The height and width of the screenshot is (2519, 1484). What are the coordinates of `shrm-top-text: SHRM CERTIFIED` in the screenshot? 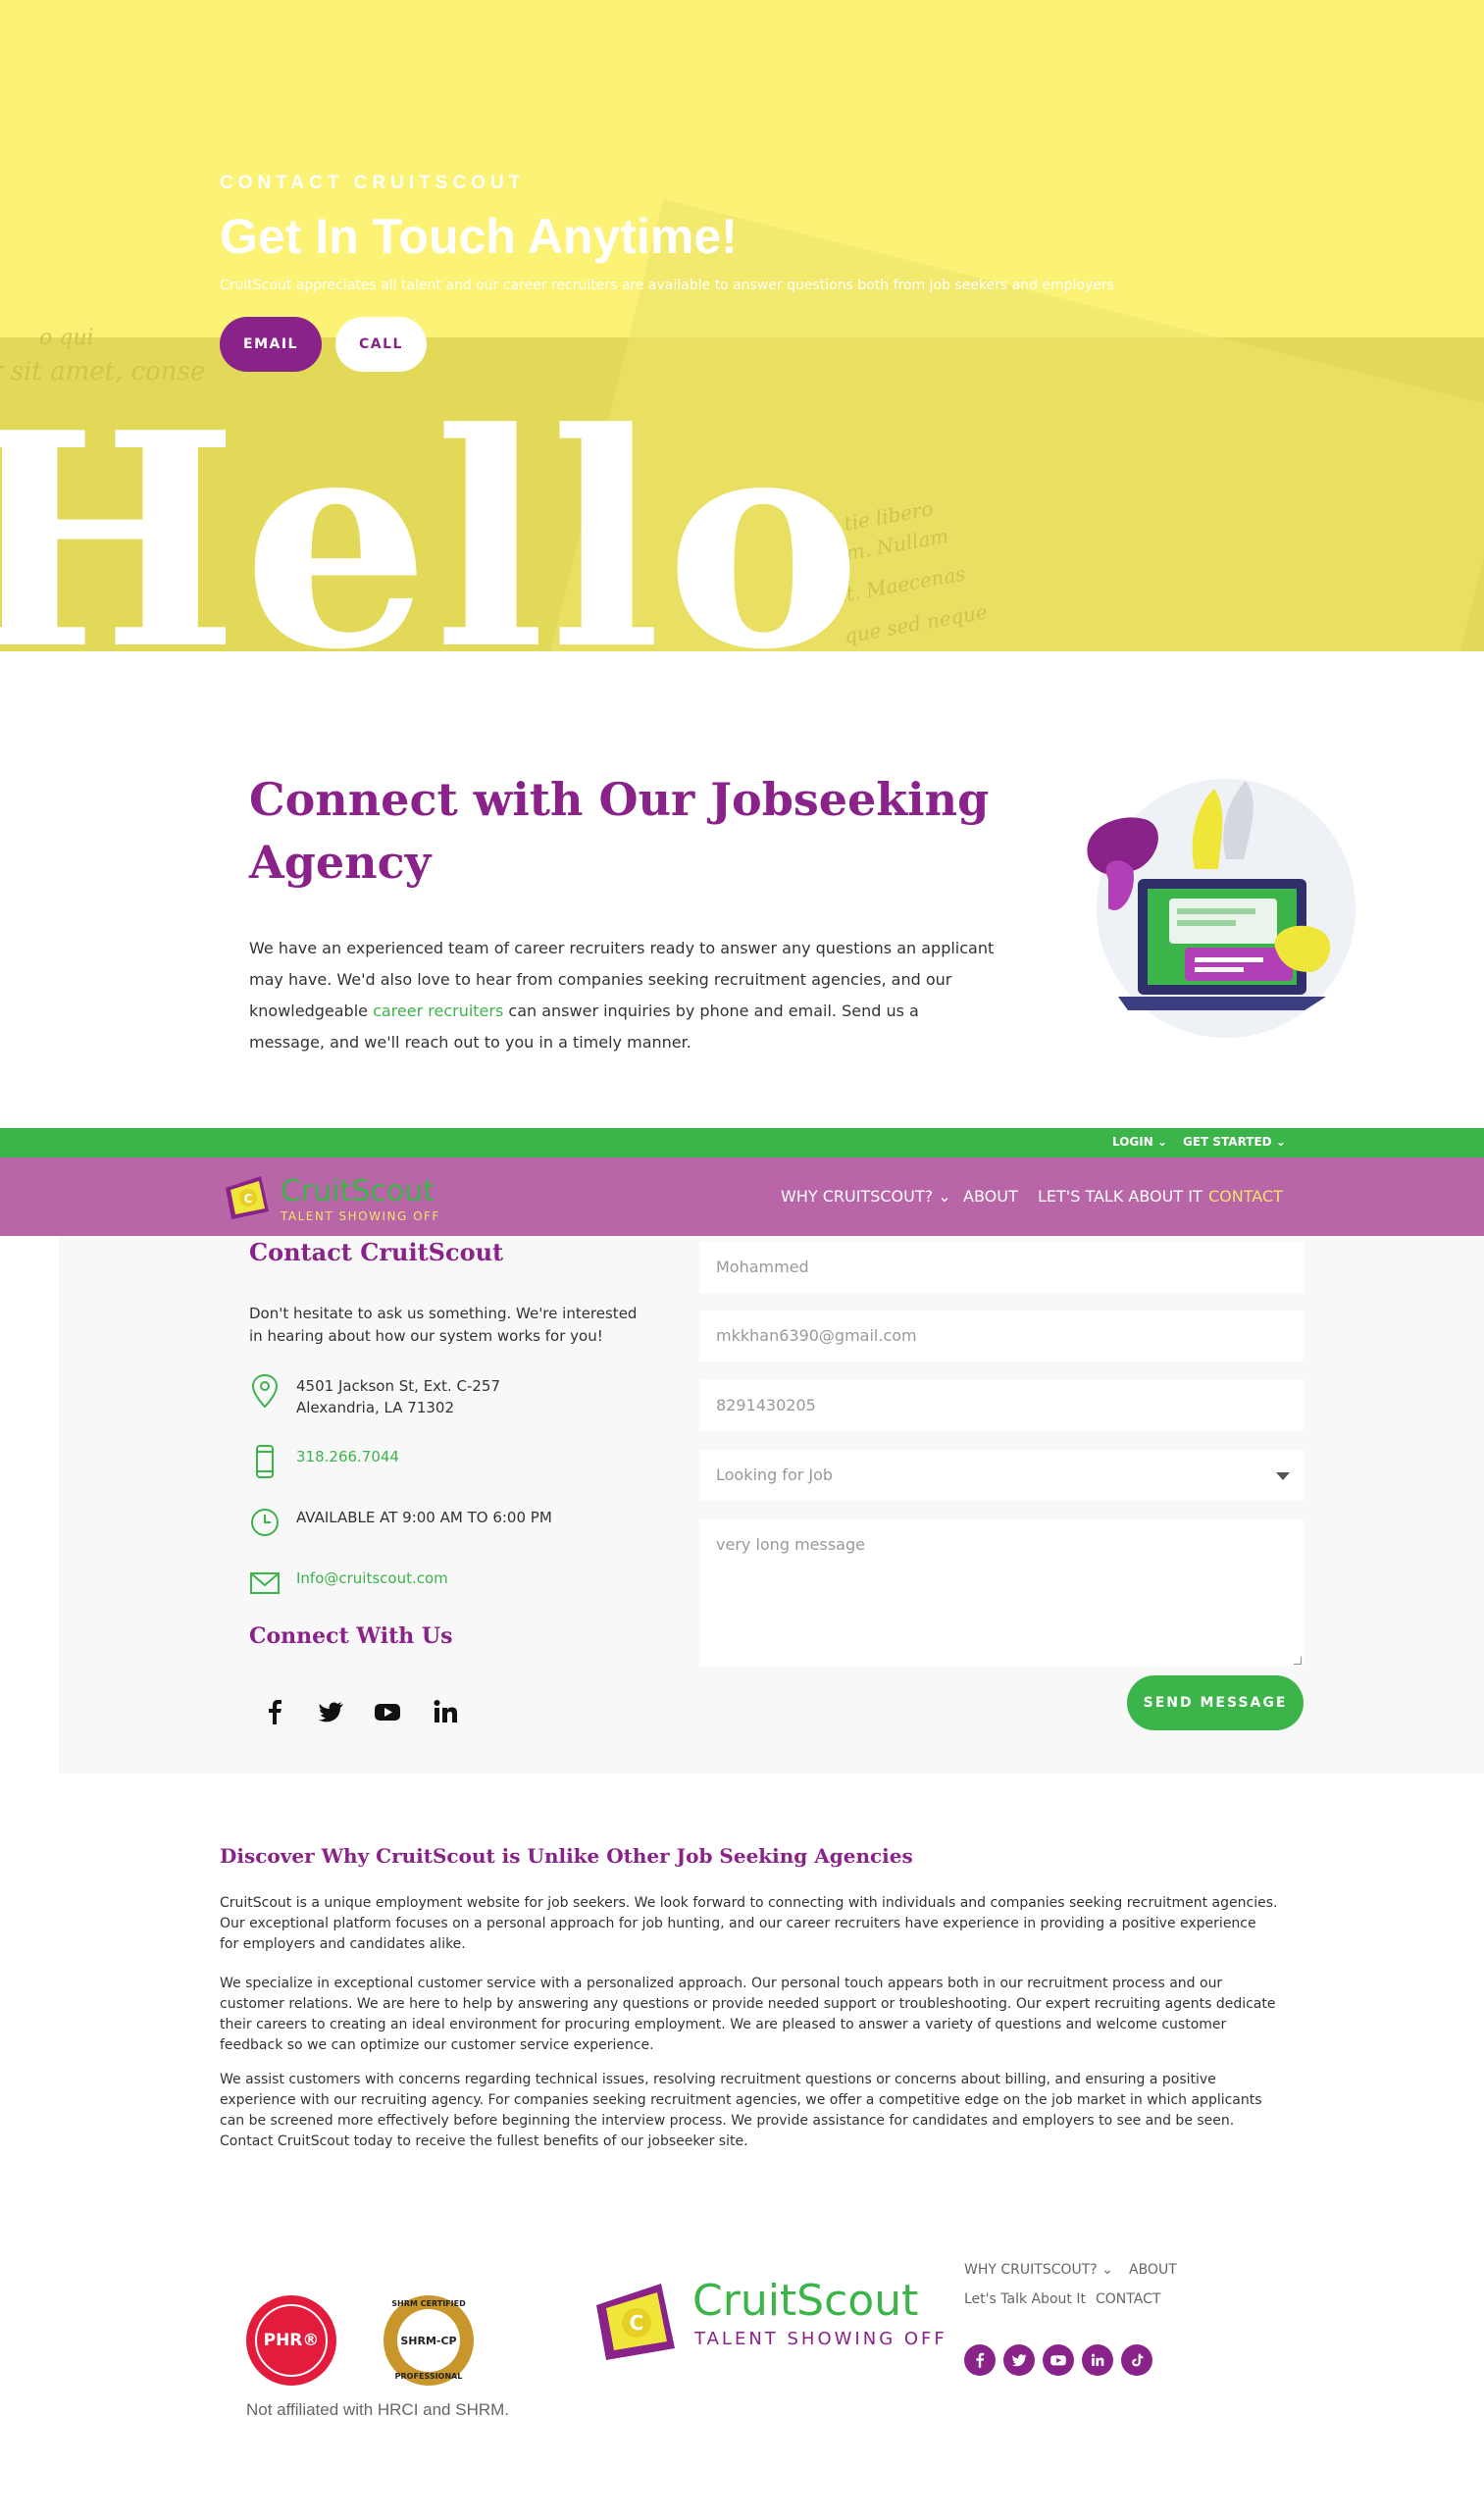 It's located at (429, 2303).